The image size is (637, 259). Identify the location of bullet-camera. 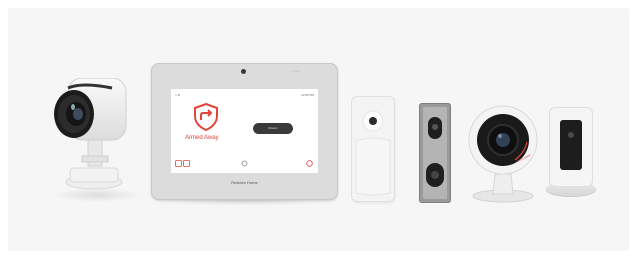
(90, 134).